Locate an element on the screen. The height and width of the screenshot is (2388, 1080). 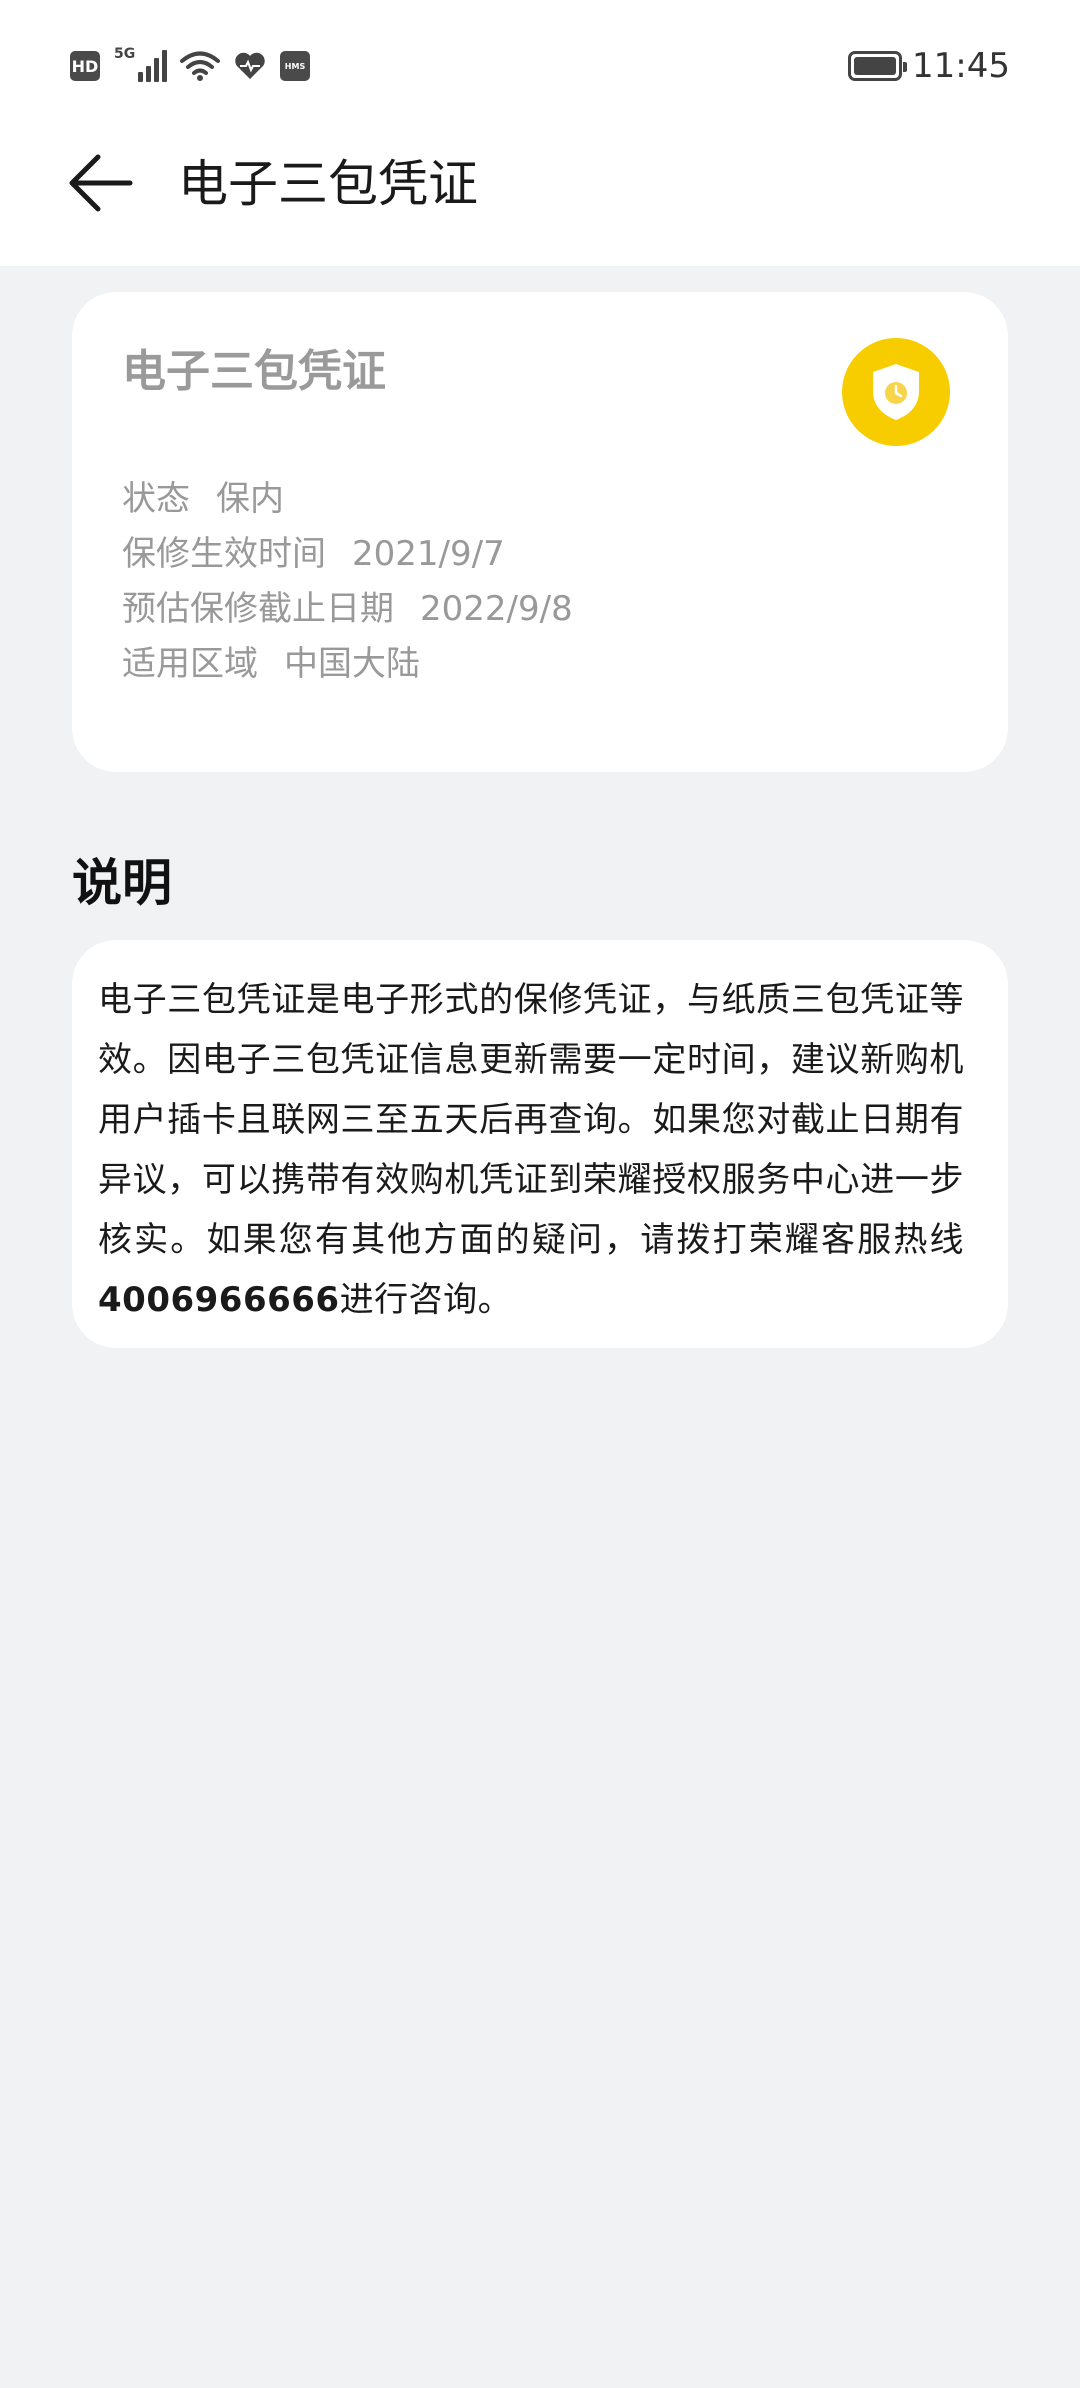
info-value: 保内 is located at coordinates (250, 499).